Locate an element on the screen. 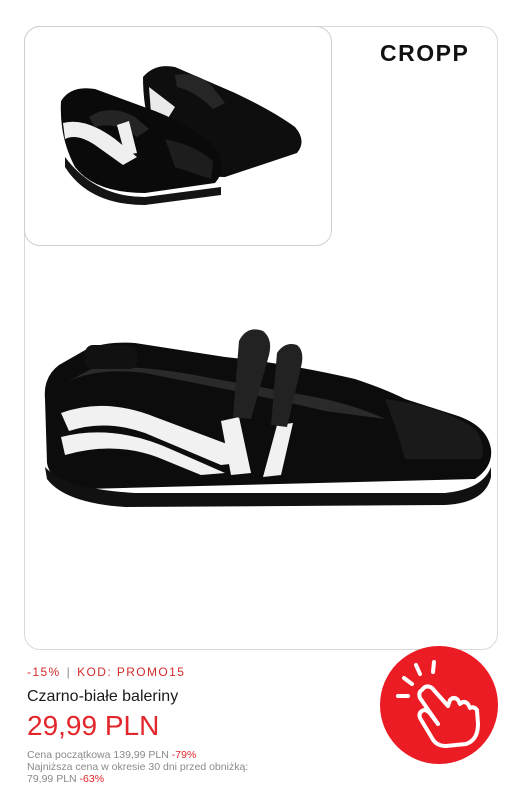 The image size is (524, 800). svg-text: CROPP is located at coordinates (424, 53).